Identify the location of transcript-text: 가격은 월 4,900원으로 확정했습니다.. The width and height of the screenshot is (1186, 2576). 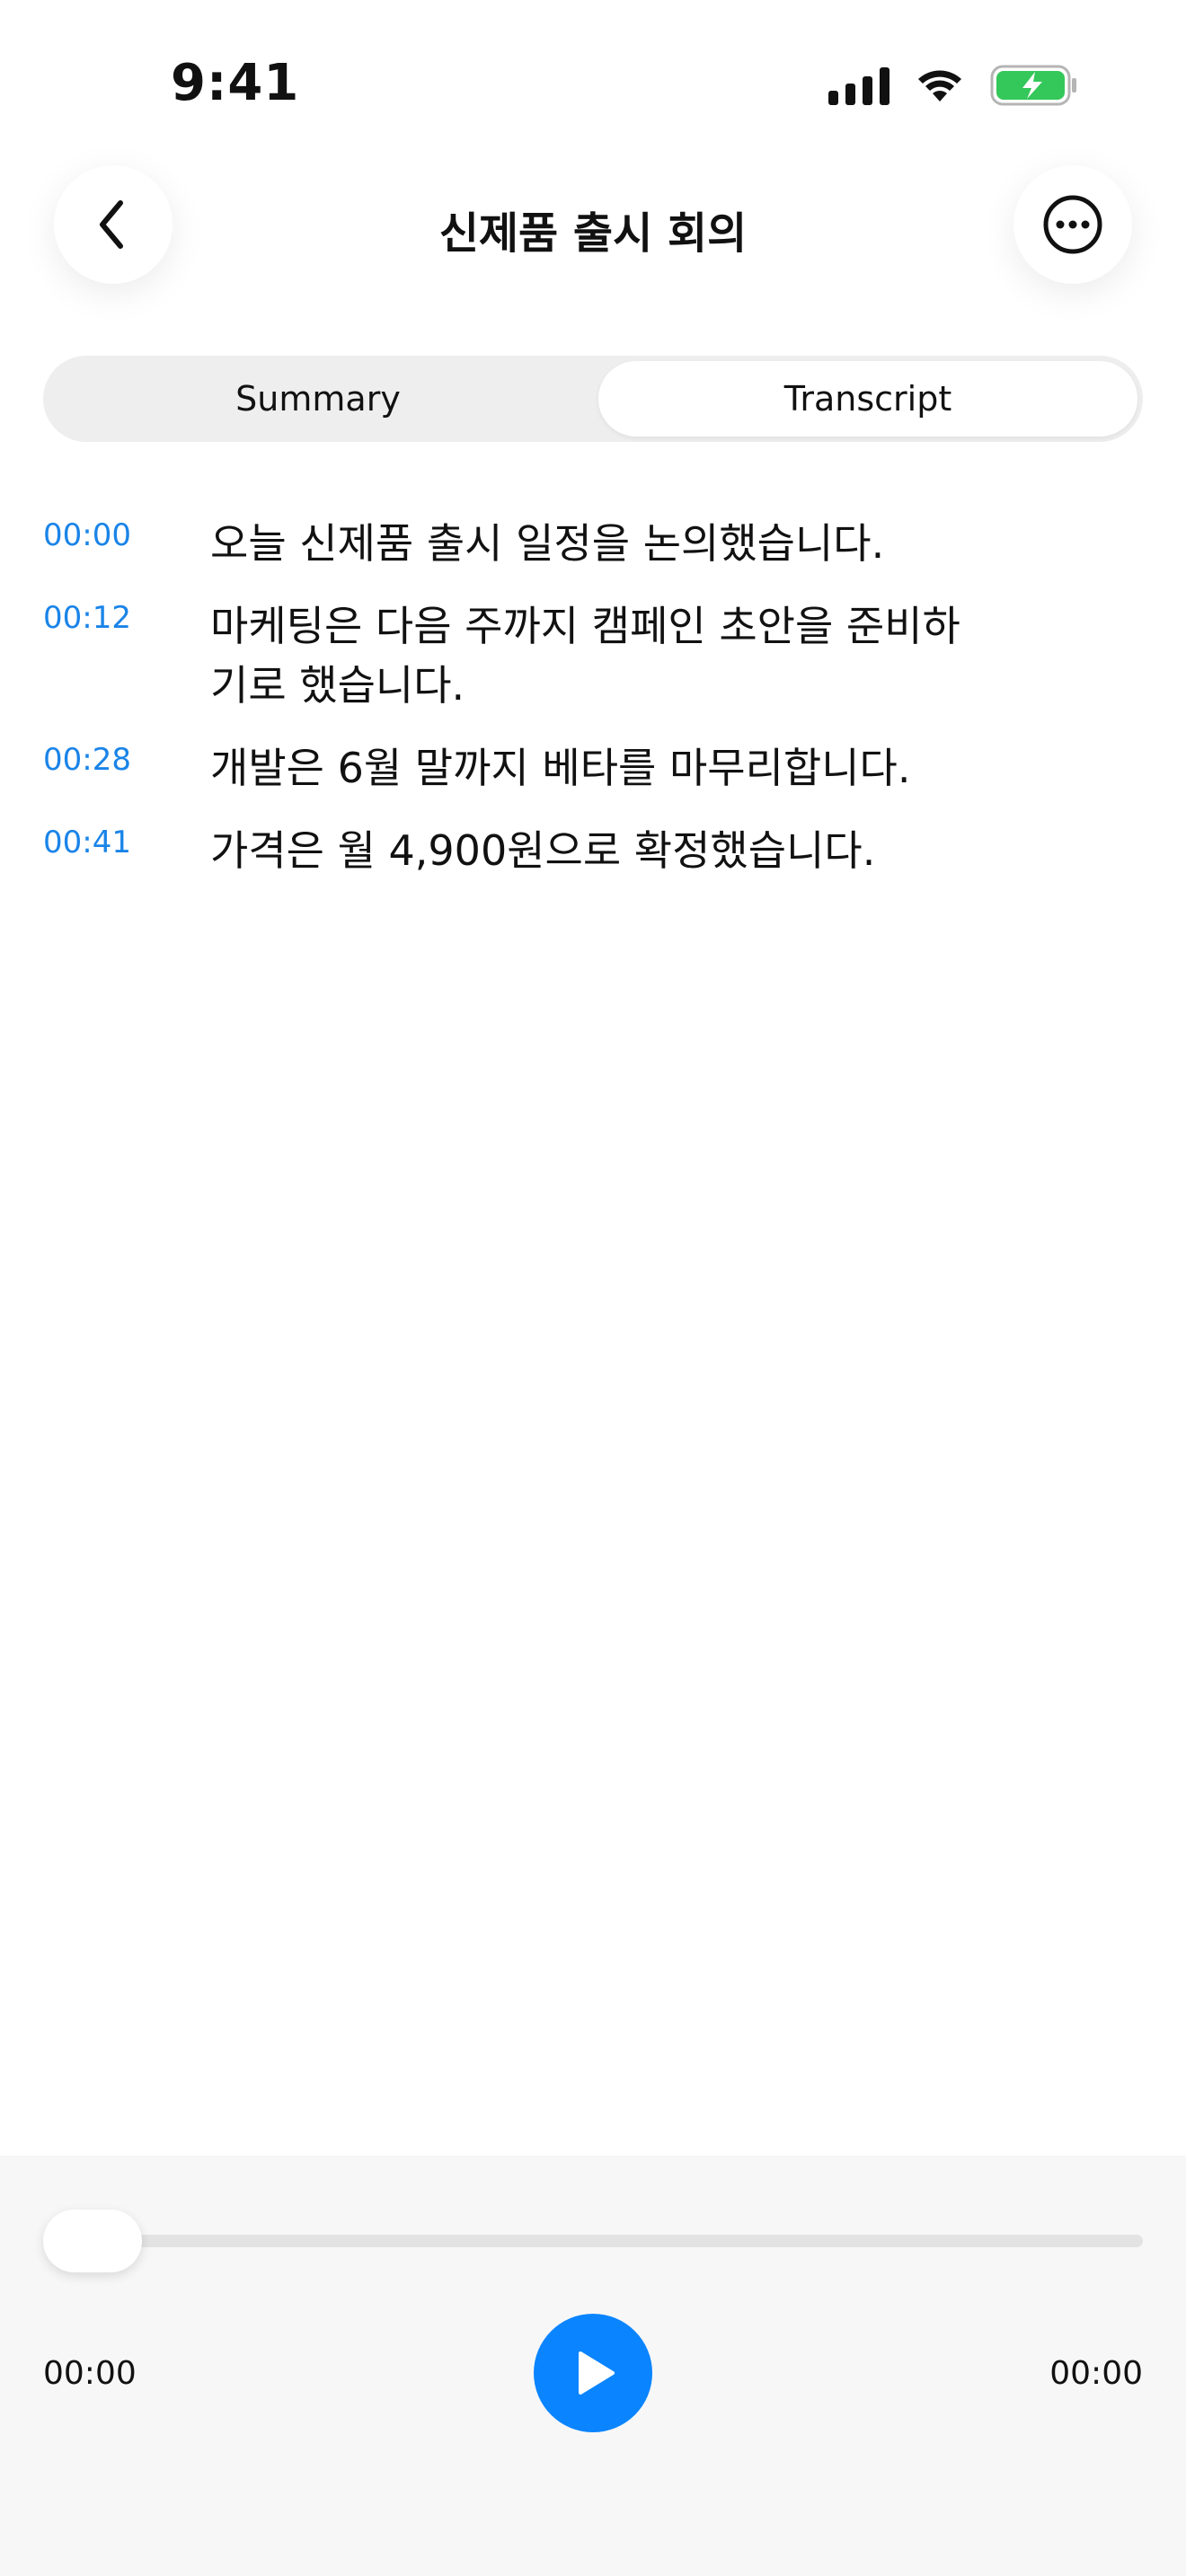
(543, 850).